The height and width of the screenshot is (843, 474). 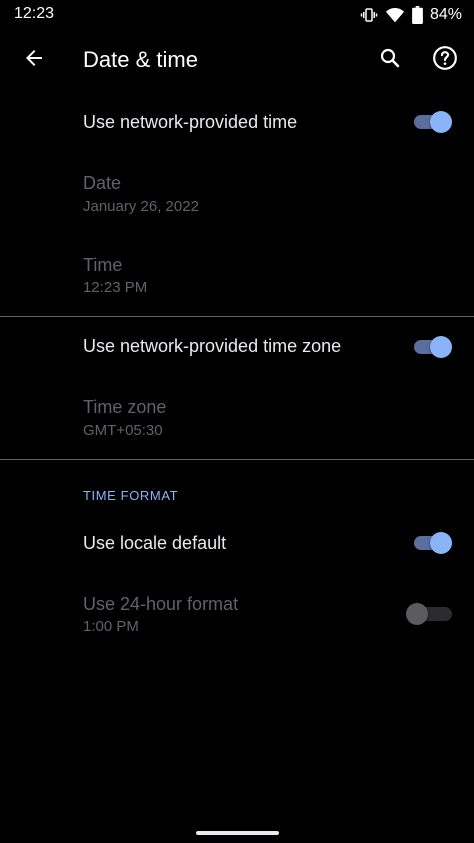 I want to click on app-bar: Date & time, so click(x=237, y=60).